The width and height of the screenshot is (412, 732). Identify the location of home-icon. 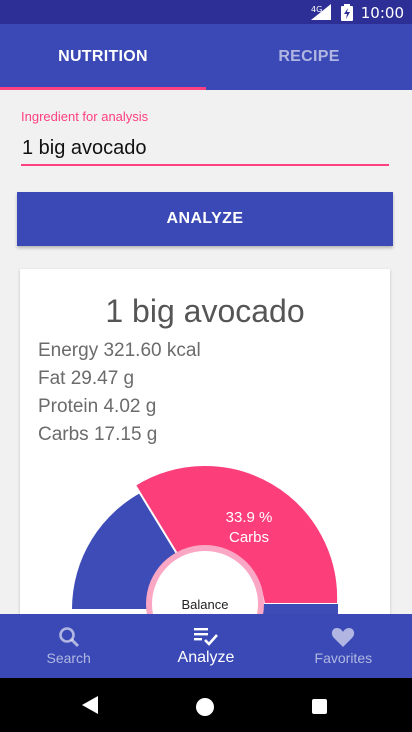
(205, 707).